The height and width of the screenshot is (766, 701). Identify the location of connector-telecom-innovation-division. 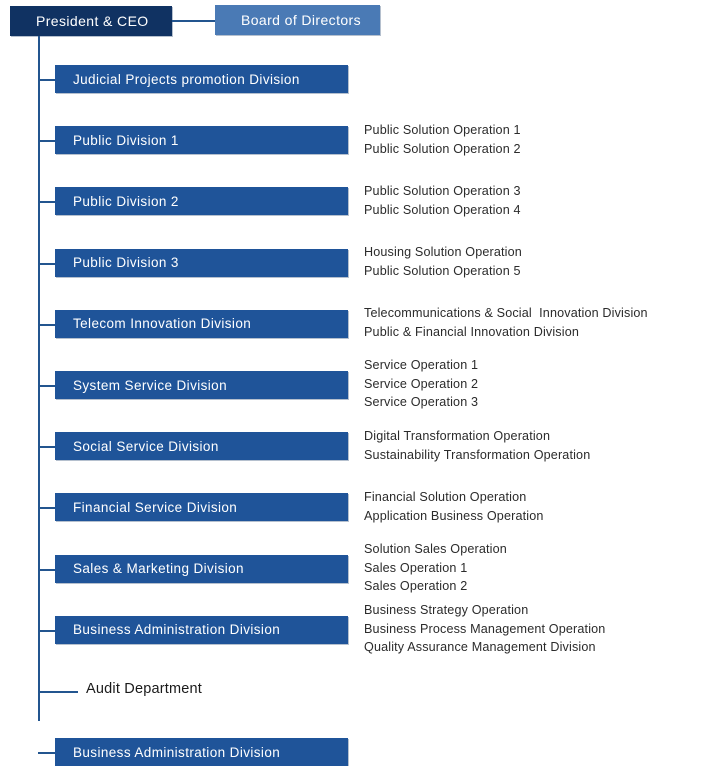
(46, 325).